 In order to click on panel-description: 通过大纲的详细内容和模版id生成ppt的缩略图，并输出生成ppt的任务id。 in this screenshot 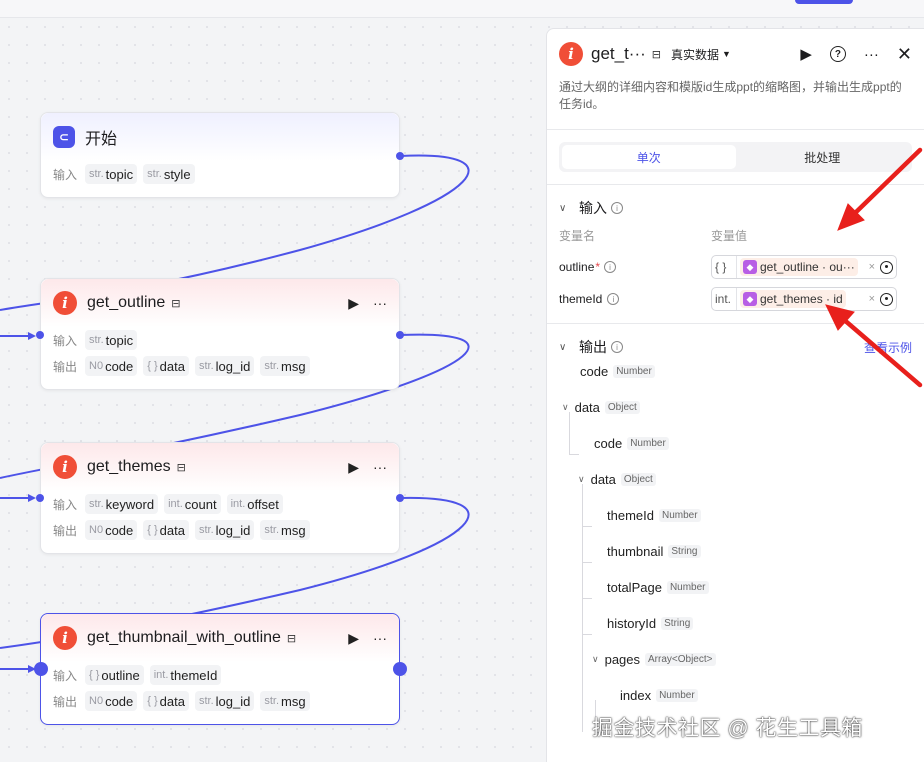, I will do `click(730, 95)`.